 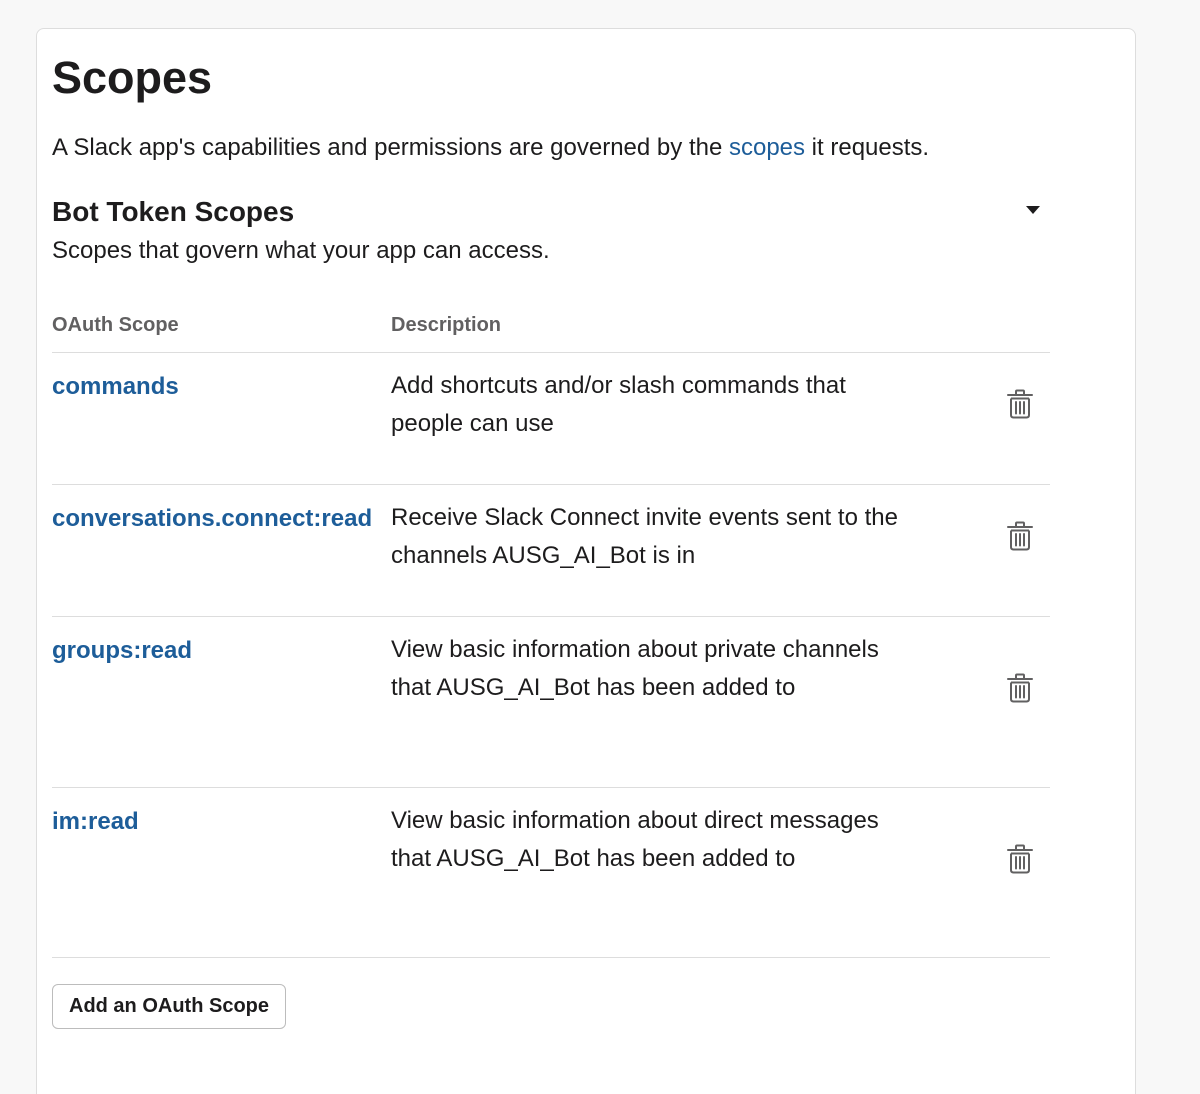 I want to click on scope-name-link: groups:read, so click(x=122, y=651).